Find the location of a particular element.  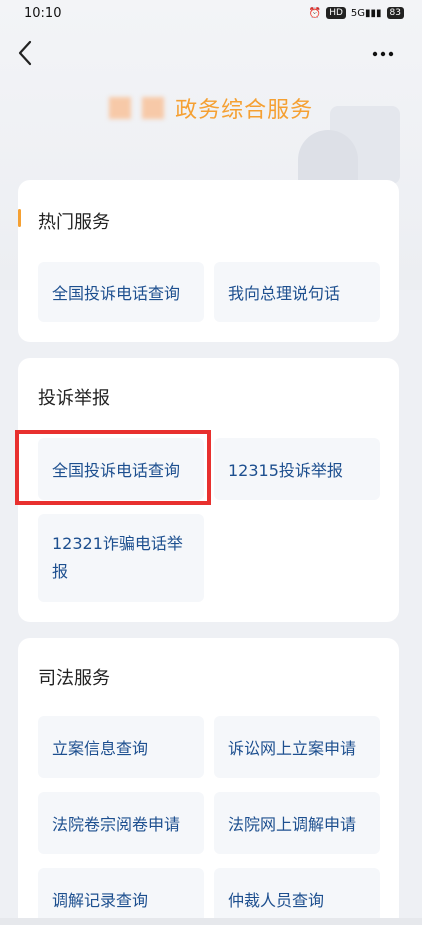

battery-icon: 83 is located at coordinates (395, 13).